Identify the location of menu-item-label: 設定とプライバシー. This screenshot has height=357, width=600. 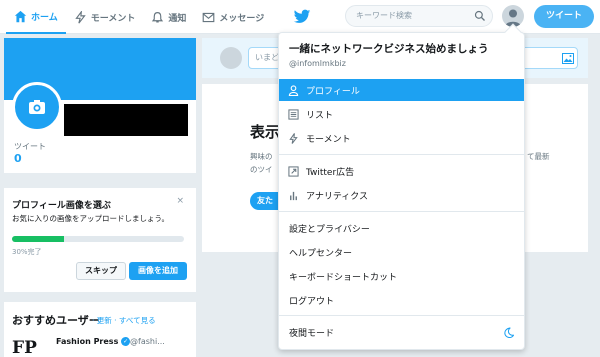
(329, 229).